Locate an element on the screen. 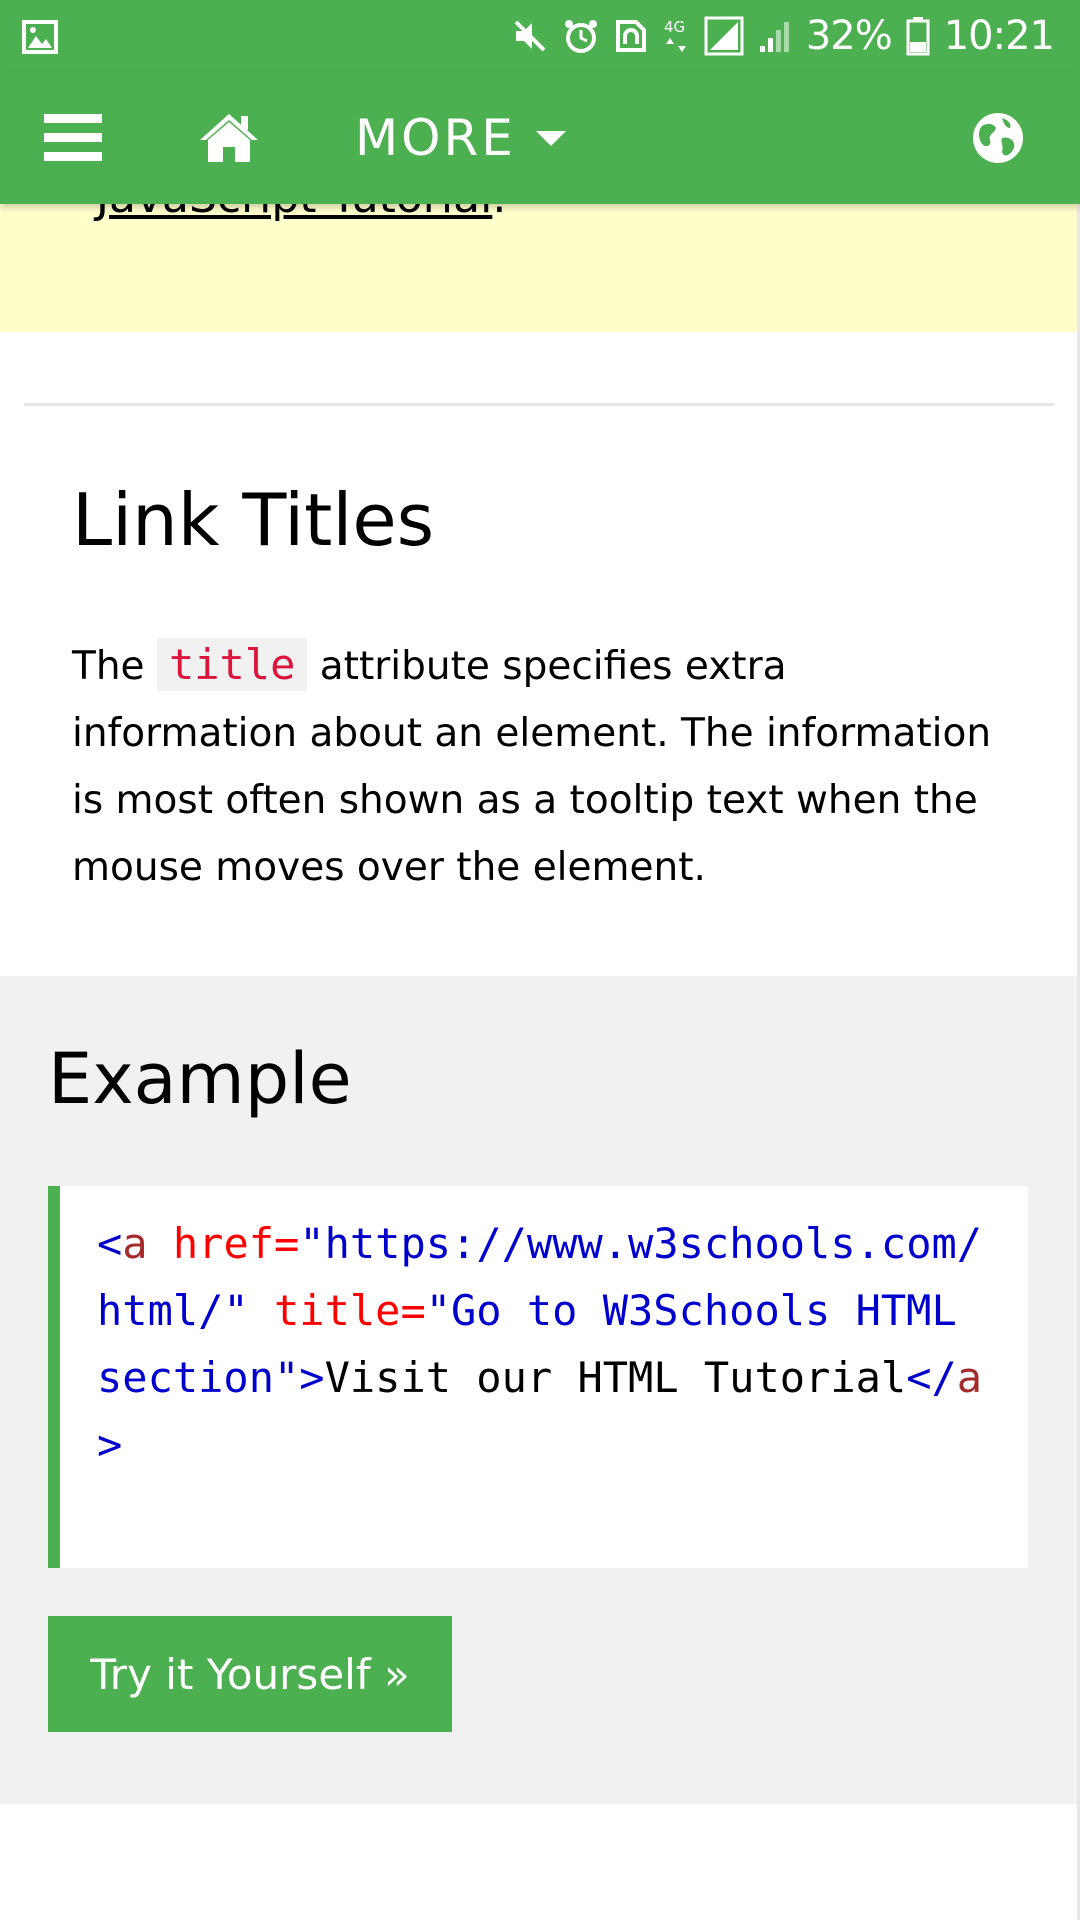 Image resolution: width=1080 pixels, height=1920 pixels. alarm-icon is located at coordinates (580, 36).